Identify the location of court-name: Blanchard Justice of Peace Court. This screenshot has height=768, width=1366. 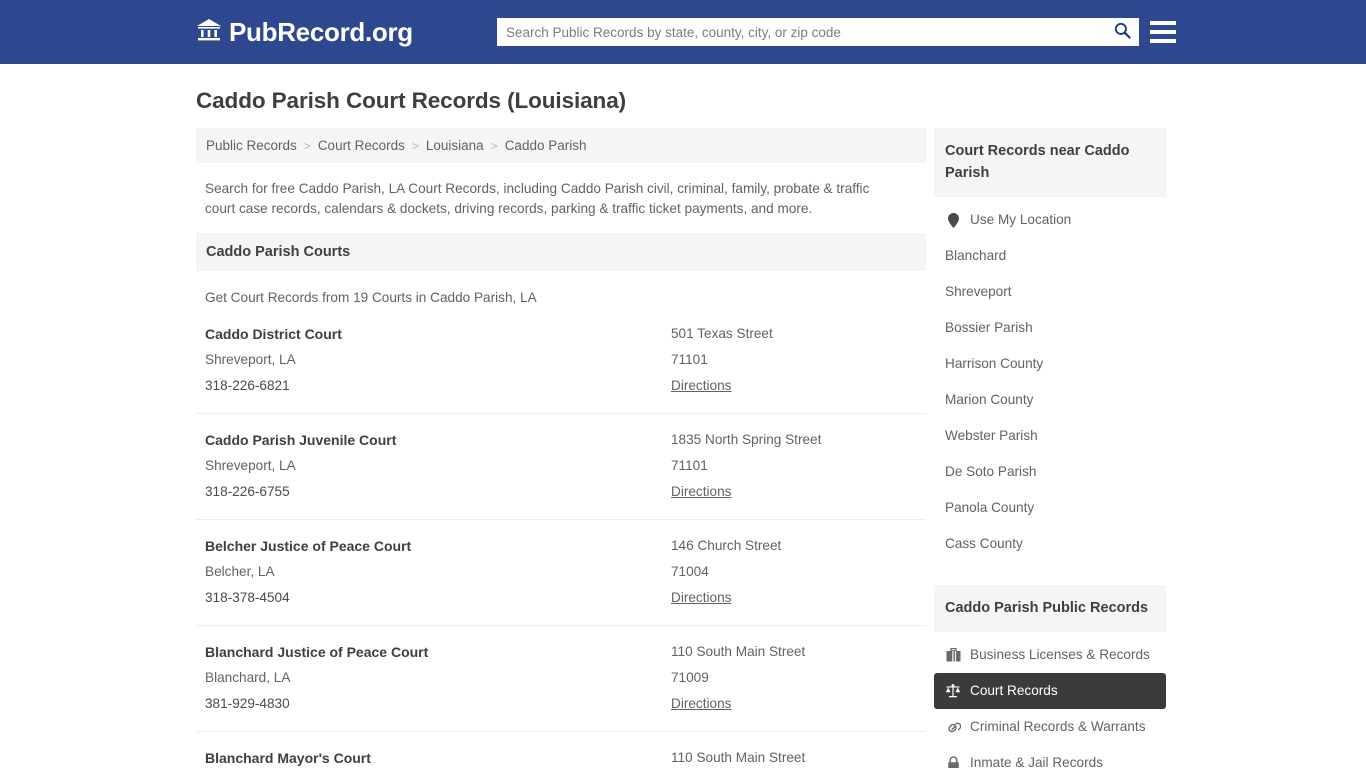
(438, 652).